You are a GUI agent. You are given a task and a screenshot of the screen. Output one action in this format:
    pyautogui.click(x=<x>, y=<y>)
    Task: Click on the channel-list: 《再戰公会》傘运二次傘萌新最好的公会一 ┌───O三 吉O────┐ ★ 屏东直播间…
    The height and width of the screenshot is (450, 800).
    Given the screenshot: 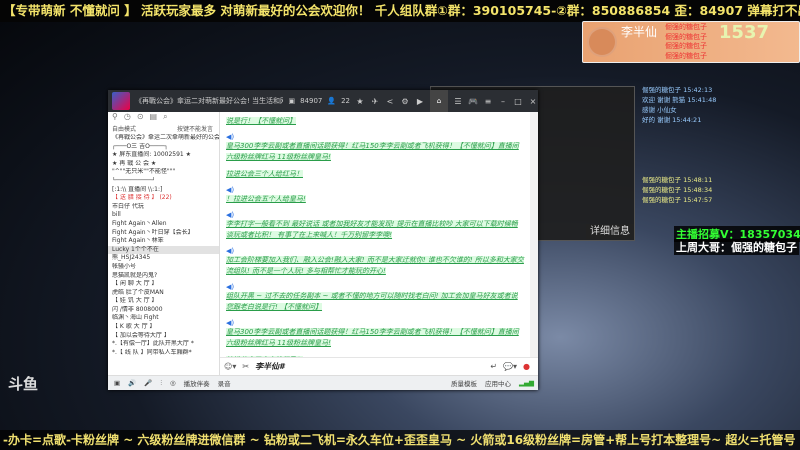 What is the action you would take?
    pyautogui.click(x=163, y=245)
    